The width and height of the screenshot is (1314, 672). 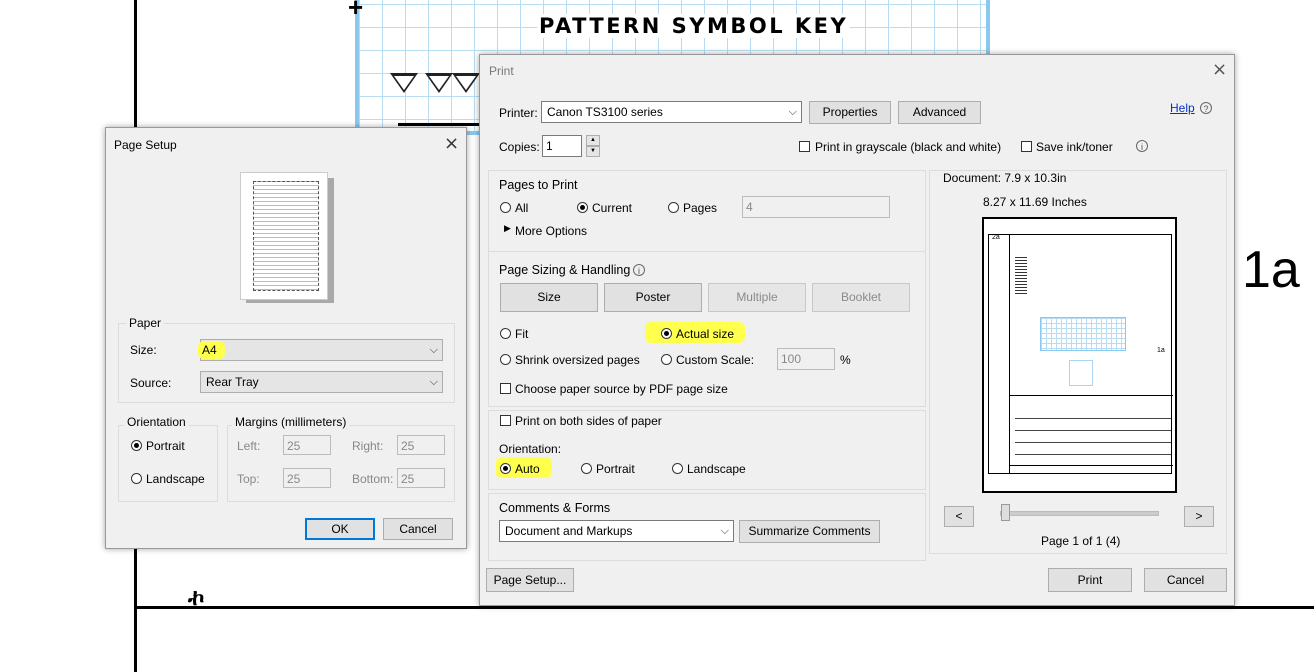 What do you see at coordinates (1090, 580) in the screenshot?
I see `print-button: Print` at bounding box center [1090, 580].